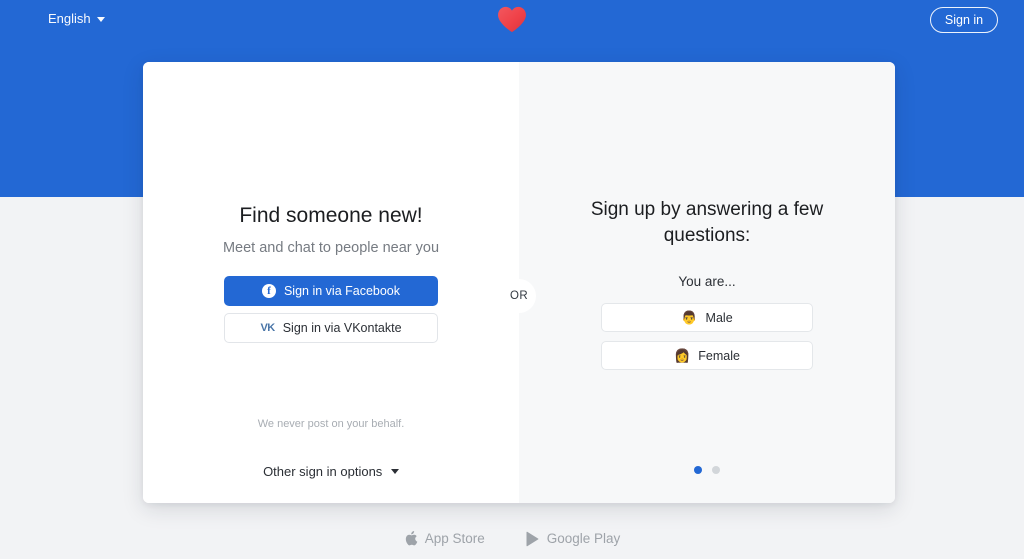 Image resolution: width=1024 pixels, height=559 pixels. Describe the element at coordinates (964, 20) in the screenshot. I see `signin-button: Sign in` at that location.